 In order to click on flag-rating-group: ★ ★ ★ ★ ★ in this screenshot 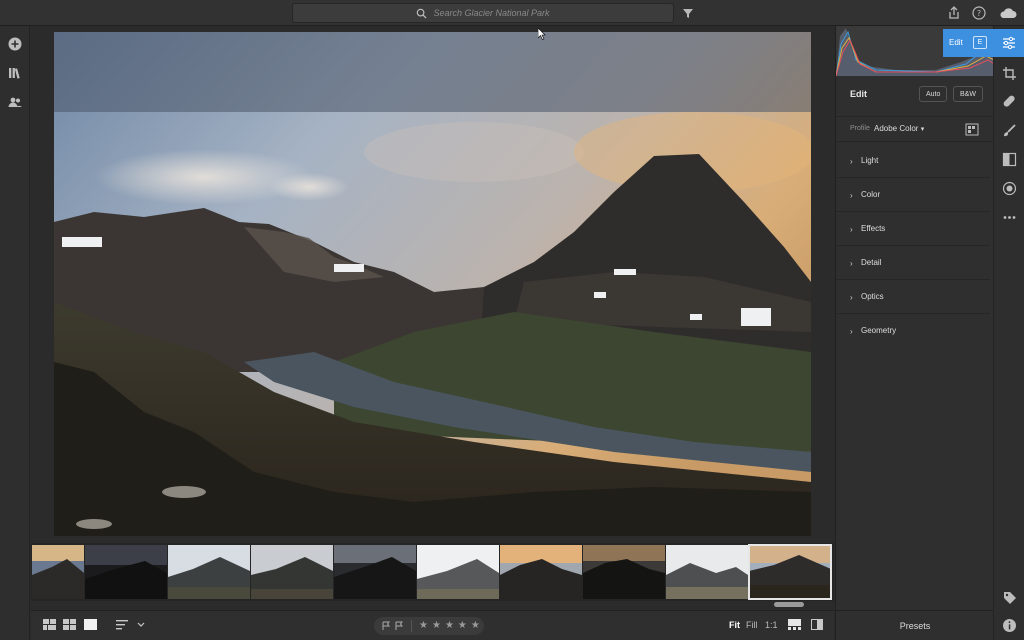, I will do `click(429, 626)`.